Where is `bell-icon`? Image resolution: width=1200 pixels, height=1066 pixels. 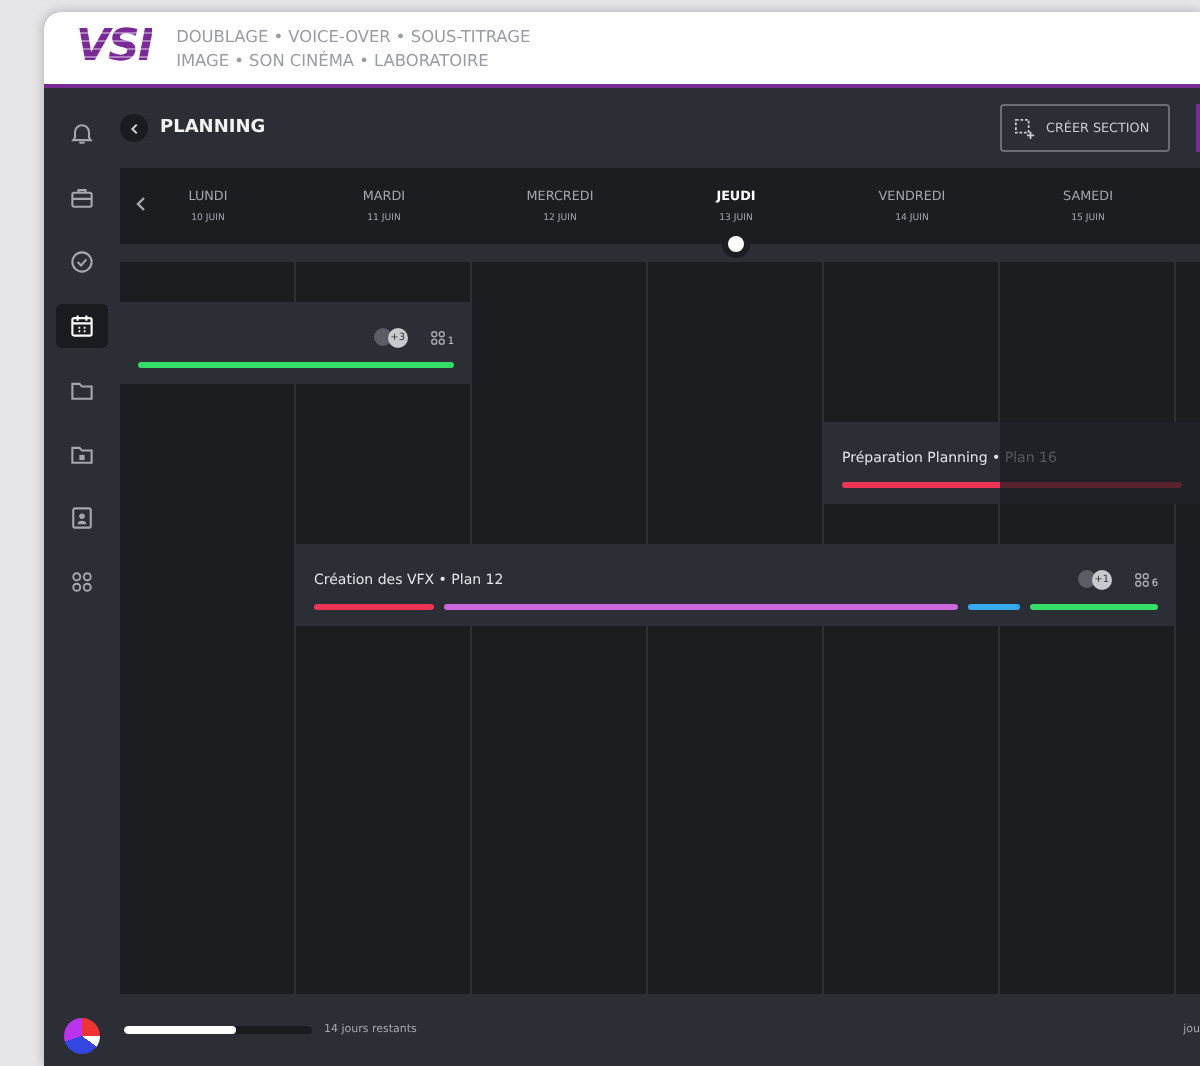
bell-icon is located at coordinates (82, 134).